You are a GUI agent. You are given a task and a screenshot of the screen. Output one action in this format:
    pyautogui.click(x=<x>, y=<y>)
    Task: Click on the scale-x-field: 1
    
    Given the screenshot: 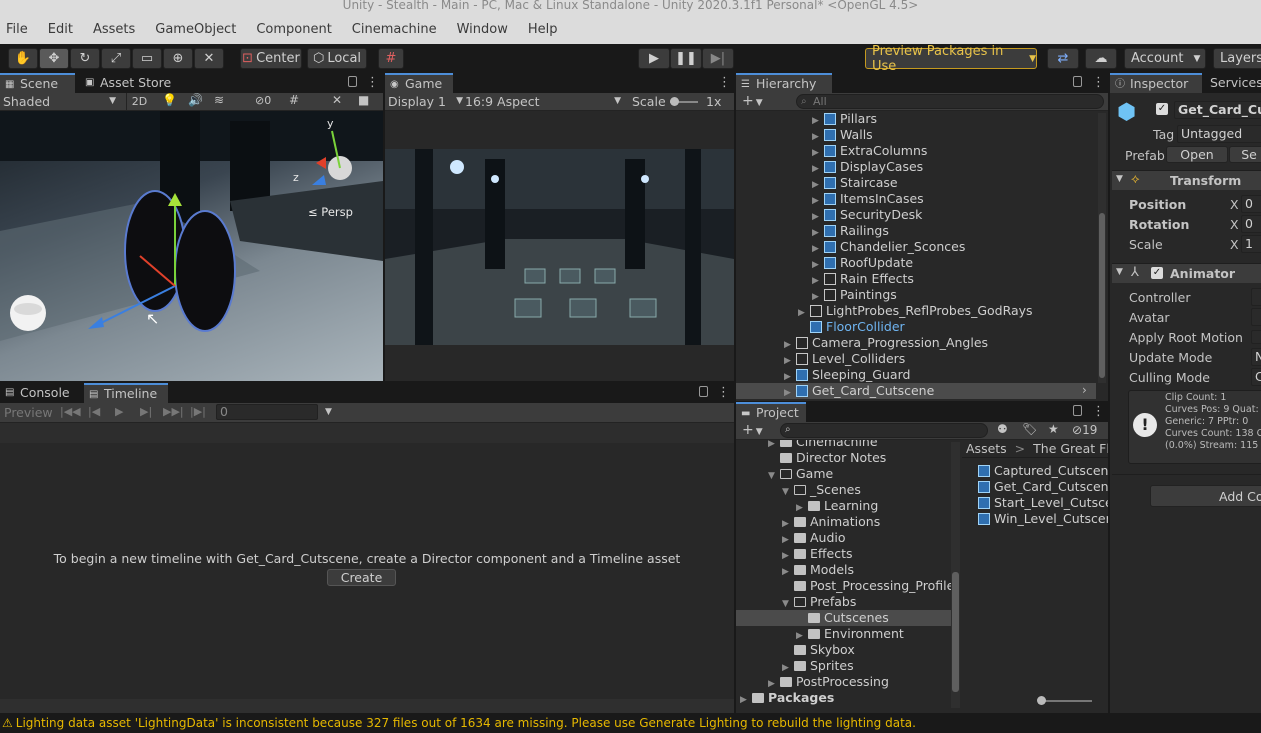 What is the action you would take?
    pyautogui.click(x=1251, y=244)
    